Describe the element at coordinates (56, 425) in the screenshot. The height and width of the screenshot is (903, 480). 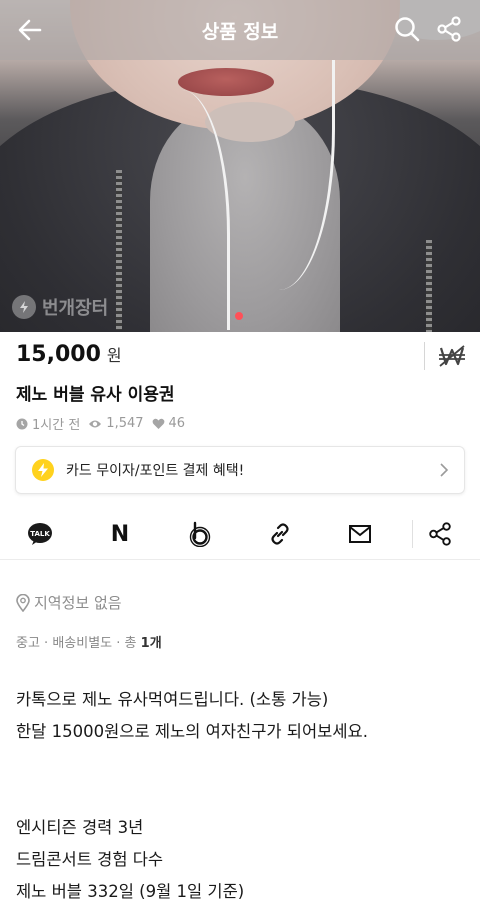
I see `time-ago: 1시간 전` at that location.